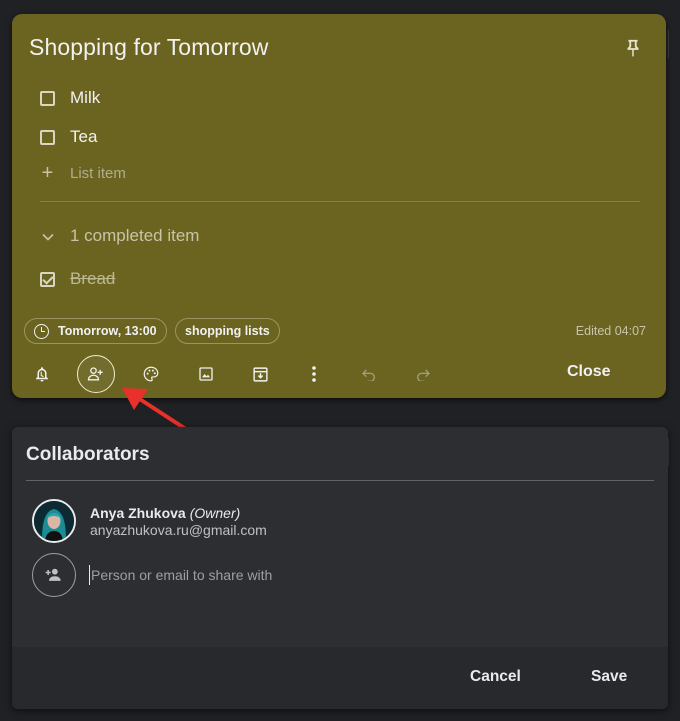 The height and width of the screenshot is (721, 680). Describe the element at coordinates (340, 678) in the screenshot. I see `dialog-footer` at that location.